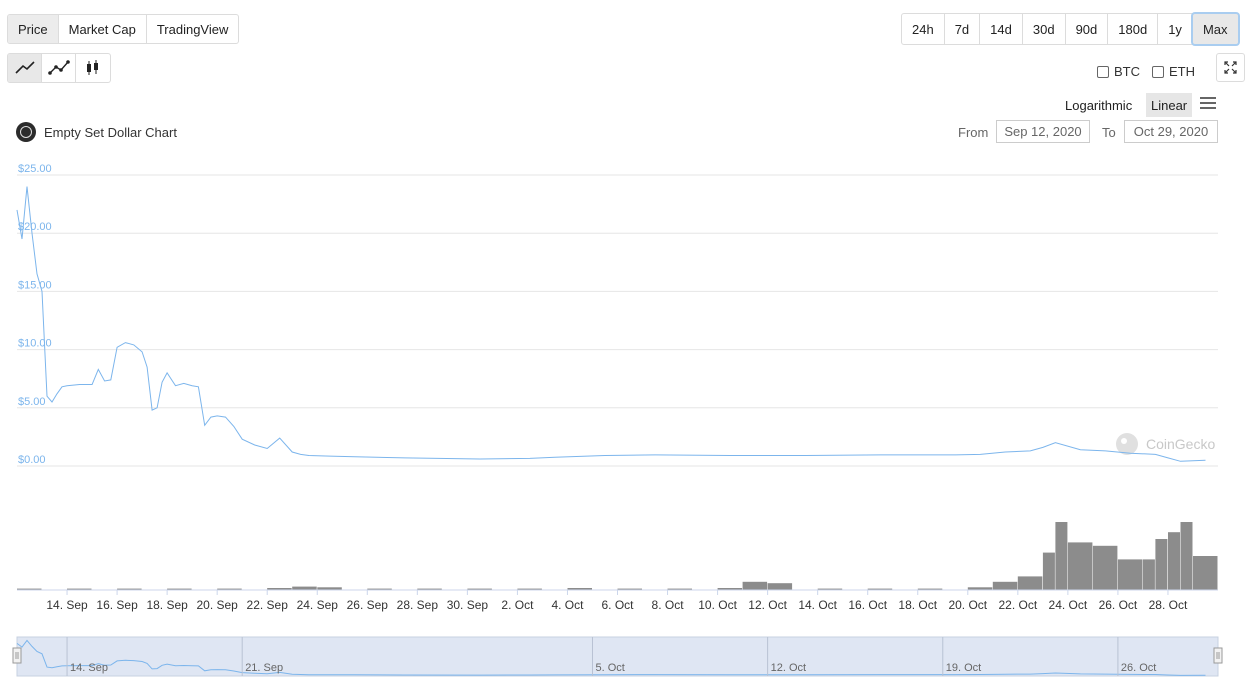  What do you see at coordinates (468, 605) in the screenshot?
I see `x-tick-label: 30. Sep` at bounding box center [468, 605].